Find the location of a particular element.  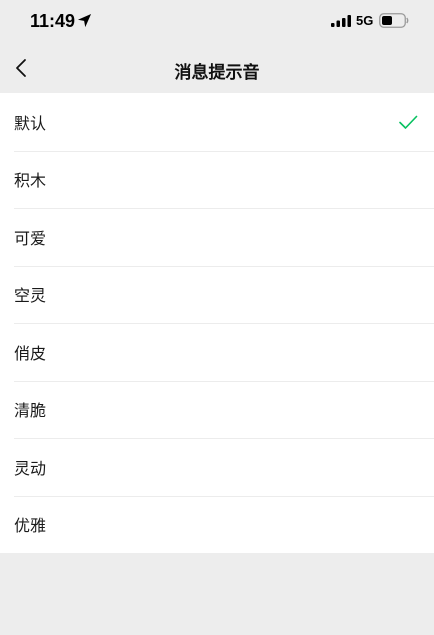

sound-option-label: 俏皮 is located at coordinates (30, 353).